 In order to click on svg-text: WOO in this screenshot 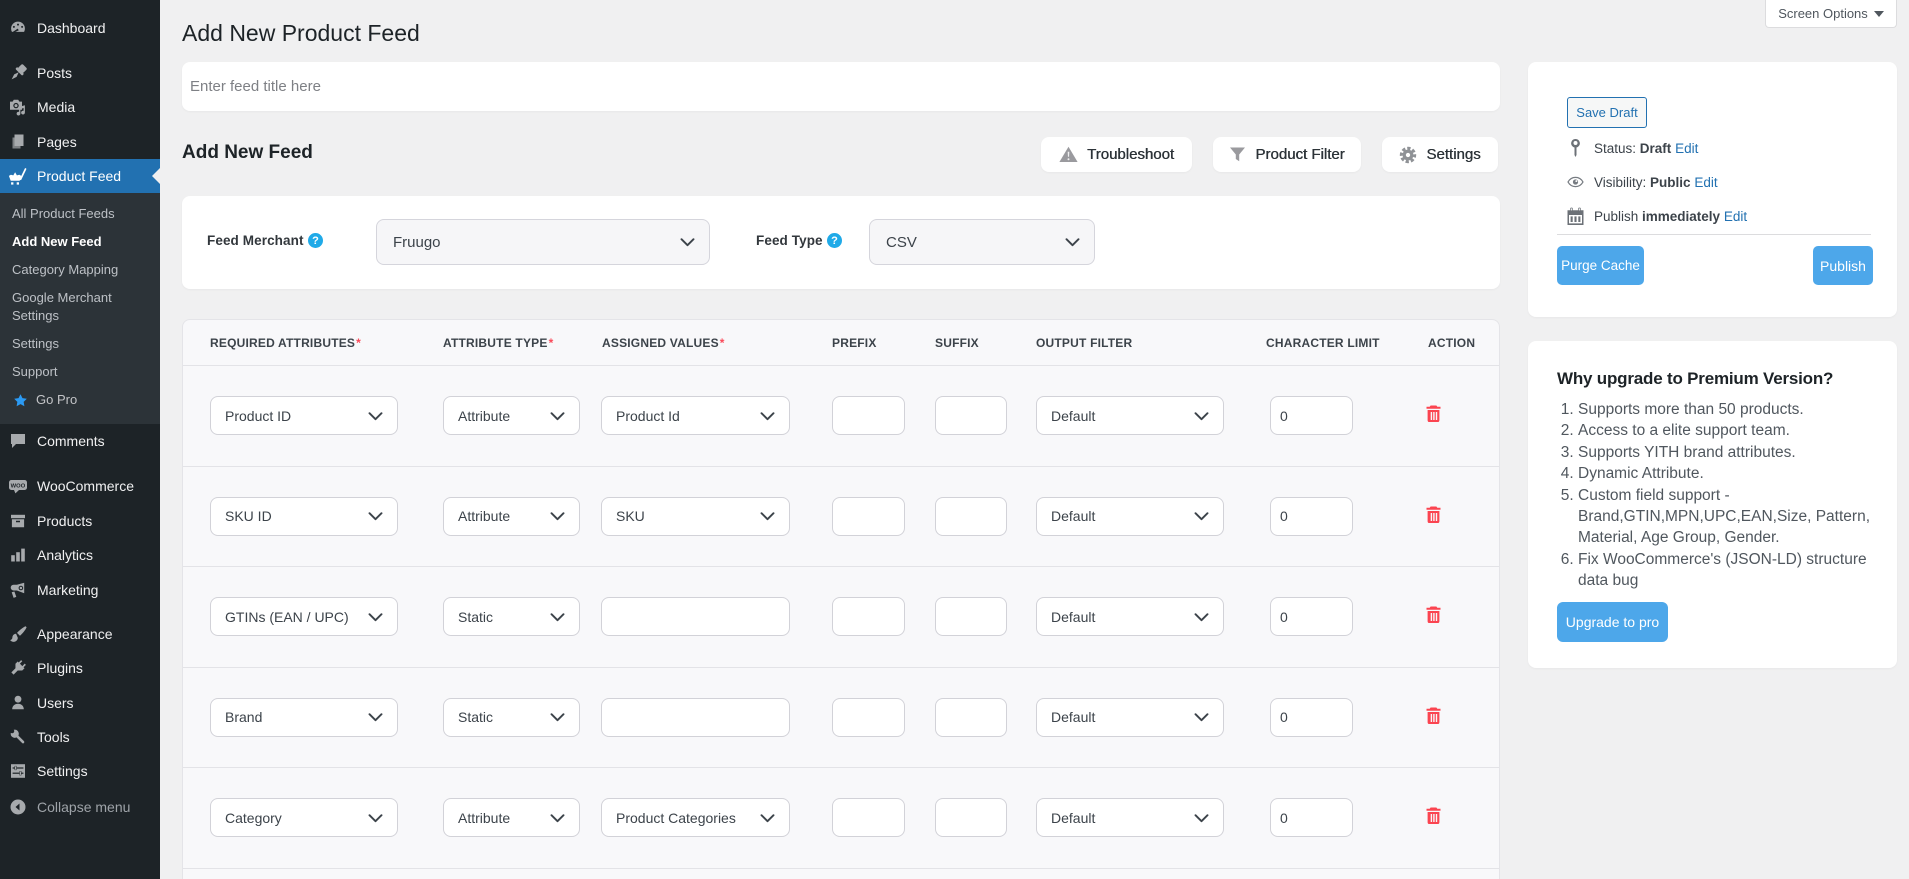, I will do `click(18, 486)`.